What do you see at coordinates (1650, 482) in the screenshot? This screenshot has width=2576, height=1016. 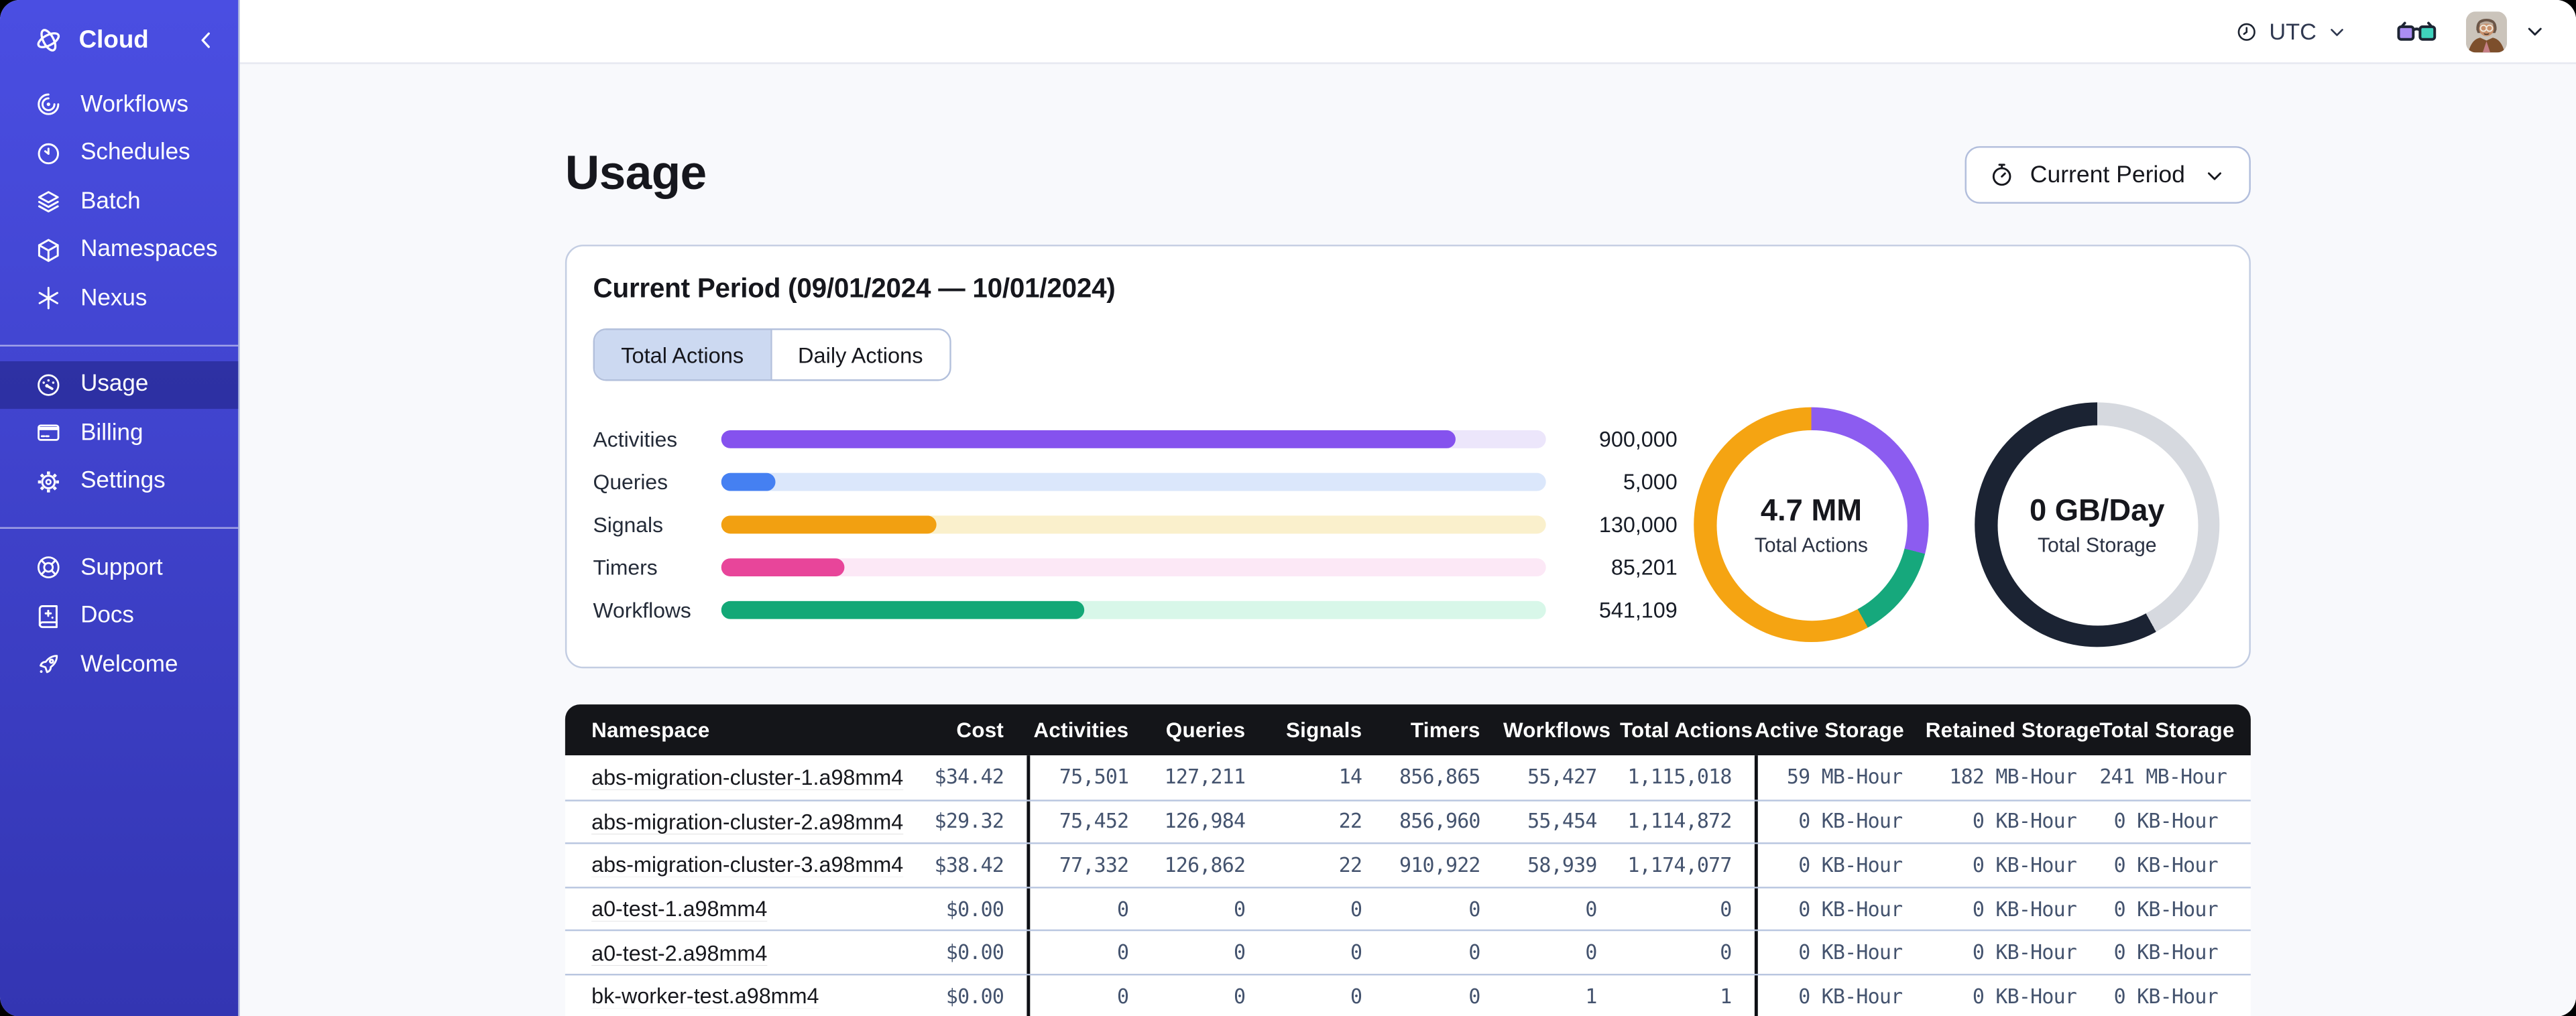 I see `bar-value: 5,000` at bounding box center [1650, 482].